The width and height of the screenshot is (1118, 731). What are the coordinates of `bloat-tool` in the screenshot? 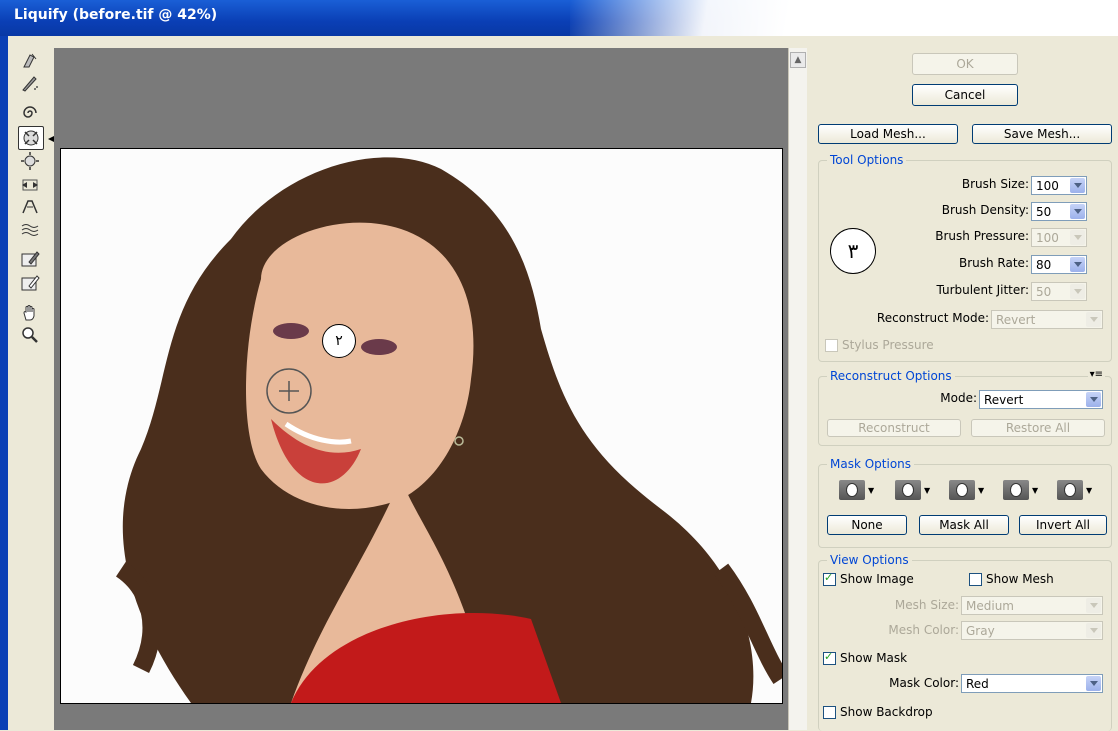 It's located at (30, 161).